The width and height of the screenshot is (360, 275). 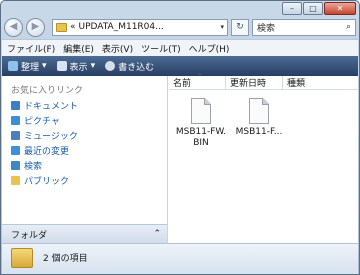 What do you see at coordinates (51, 137) in the screenshot?
I see `sidebar-item-label: ミュージック` at bounding box center [51, 137].